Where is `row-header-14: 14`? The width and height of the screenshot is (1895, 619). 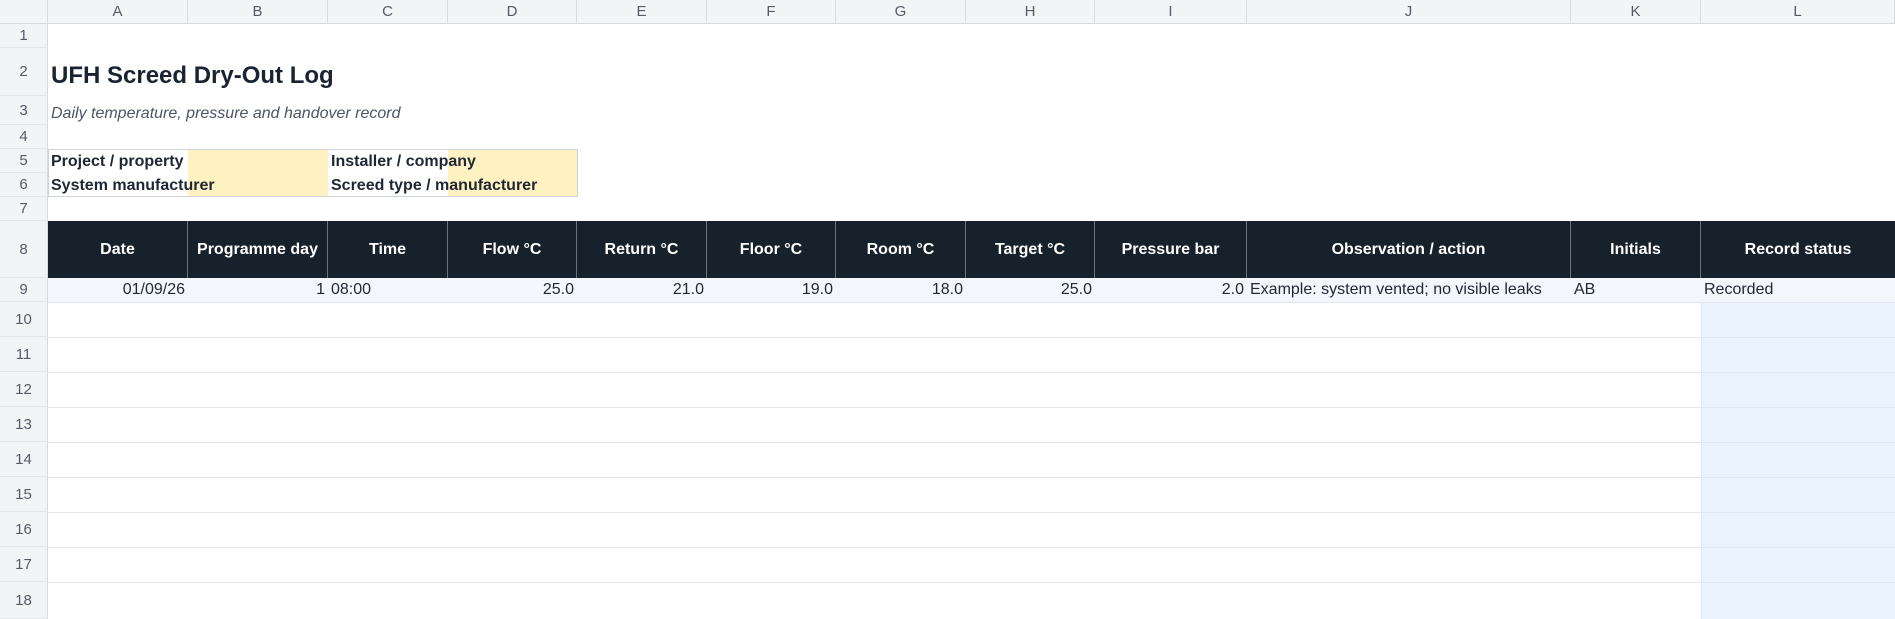
row-header-14: 14 is located at coordinates (24, 459).